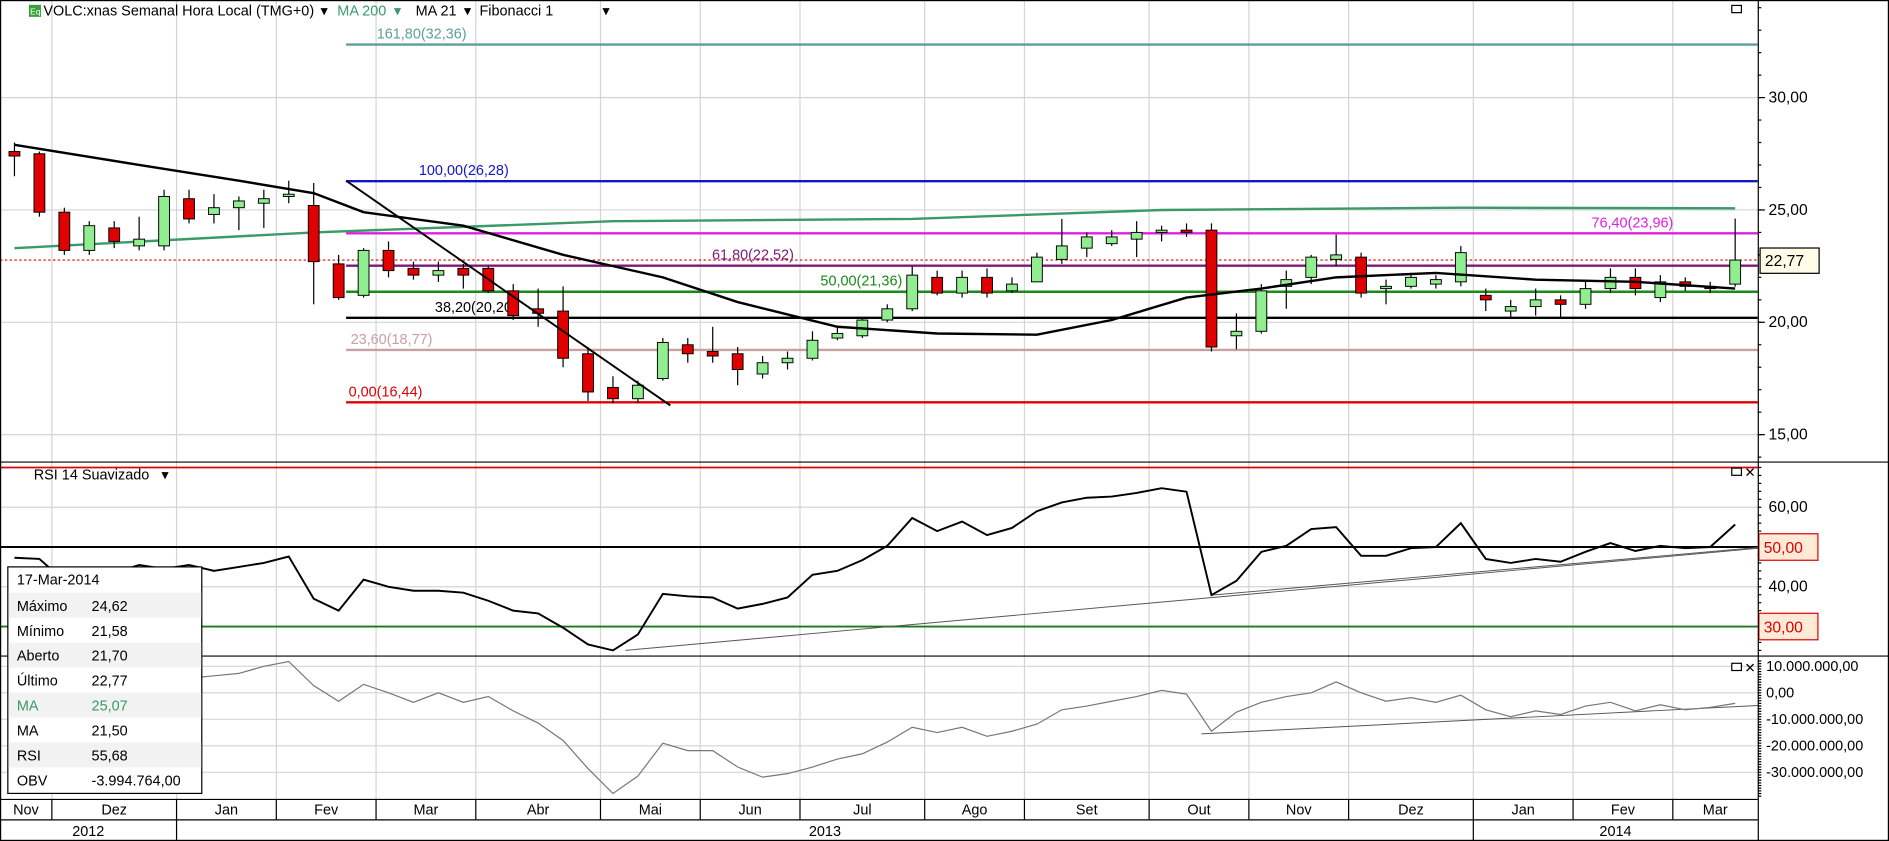 The width and height of the screenshot is (1889, 841). I want to click on info-row-value: 25,07, so click(110, 707).